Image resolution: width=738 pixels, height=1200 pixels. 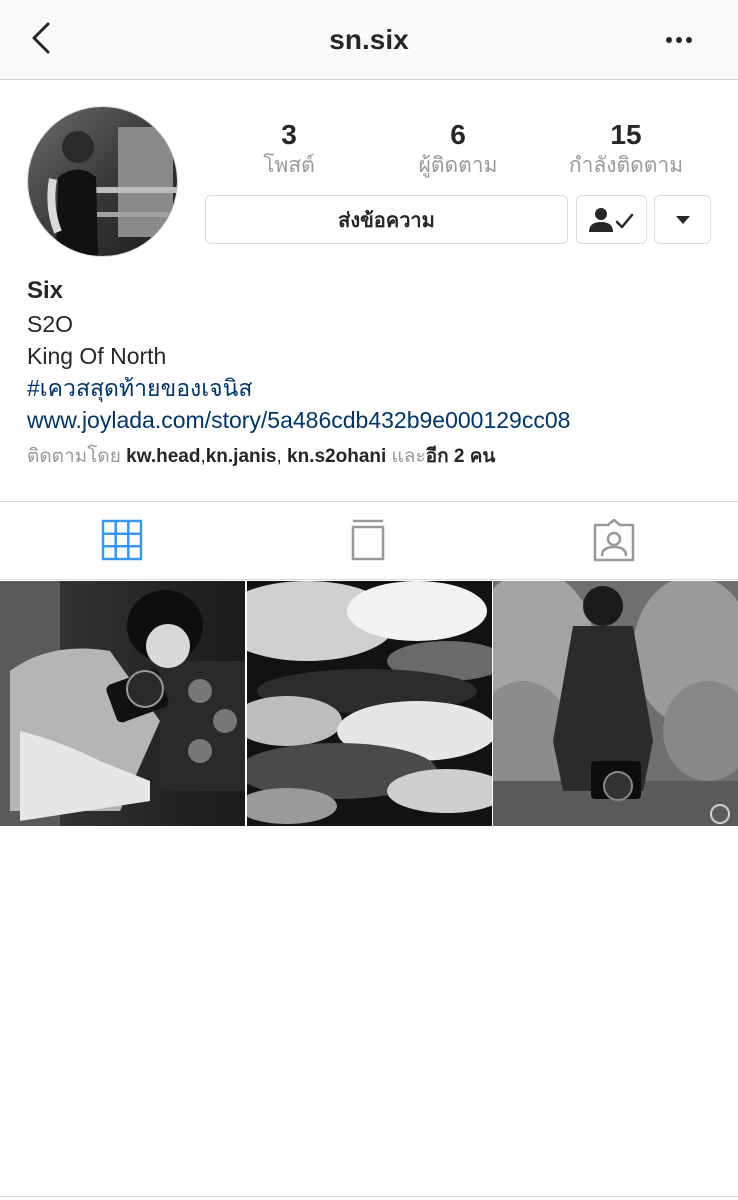 I want to click on following-count-label: กำลังติดตาม, so click(x=626, y=165).